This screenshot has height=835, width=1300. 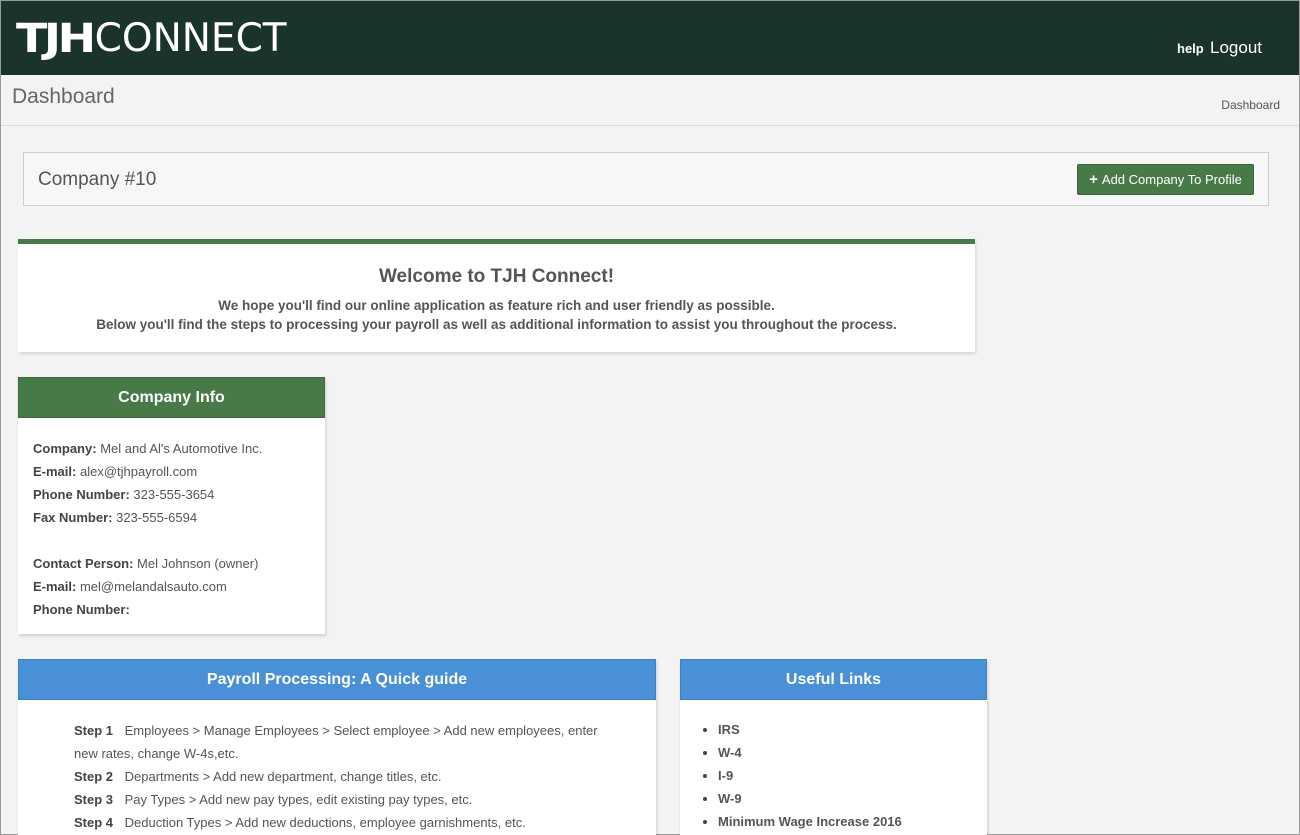 I want to click on step-label: Step 2, so click(x=94, y=776).